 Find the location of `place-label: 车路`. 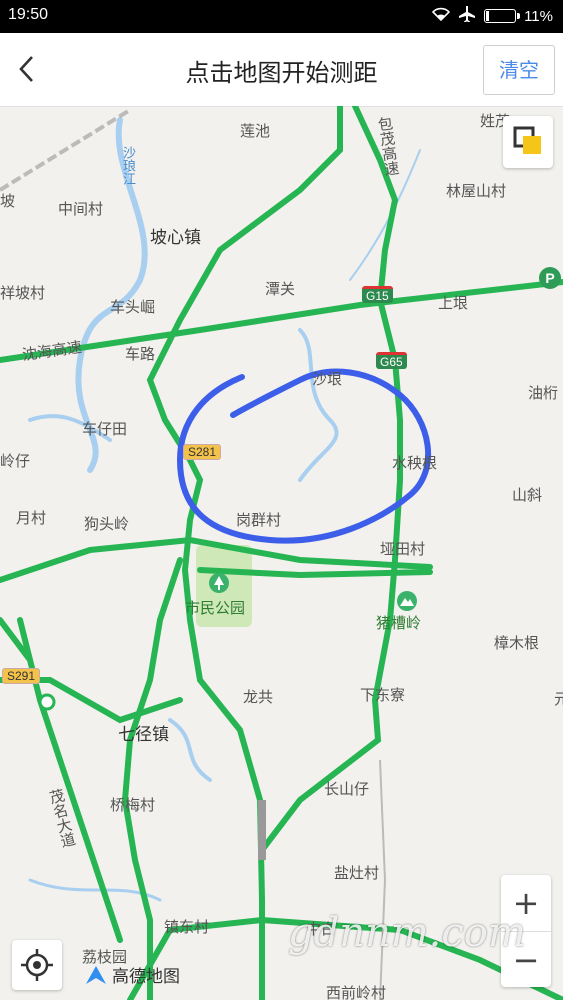

place-label: 车路 is located at coordinates (140, 354).